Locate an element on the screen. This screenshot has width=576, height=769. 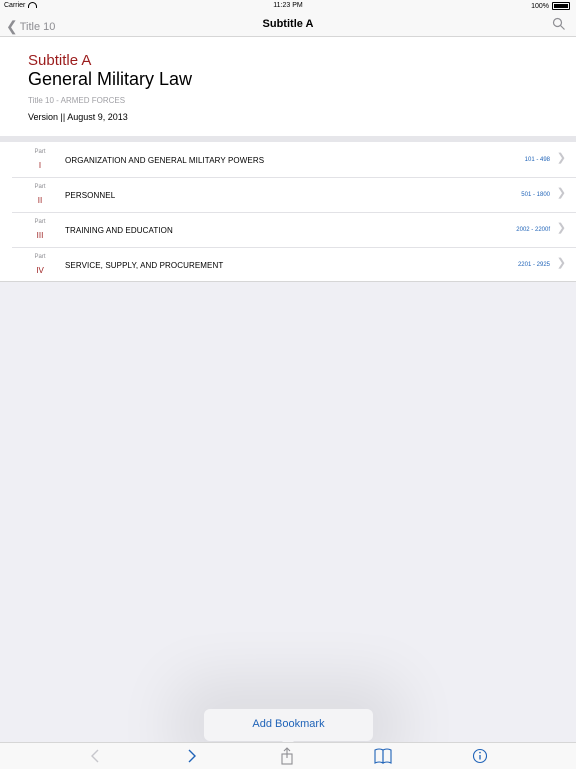
status-bar: Carrier 11:23 PM 100% is located at coordinates (288, 6).